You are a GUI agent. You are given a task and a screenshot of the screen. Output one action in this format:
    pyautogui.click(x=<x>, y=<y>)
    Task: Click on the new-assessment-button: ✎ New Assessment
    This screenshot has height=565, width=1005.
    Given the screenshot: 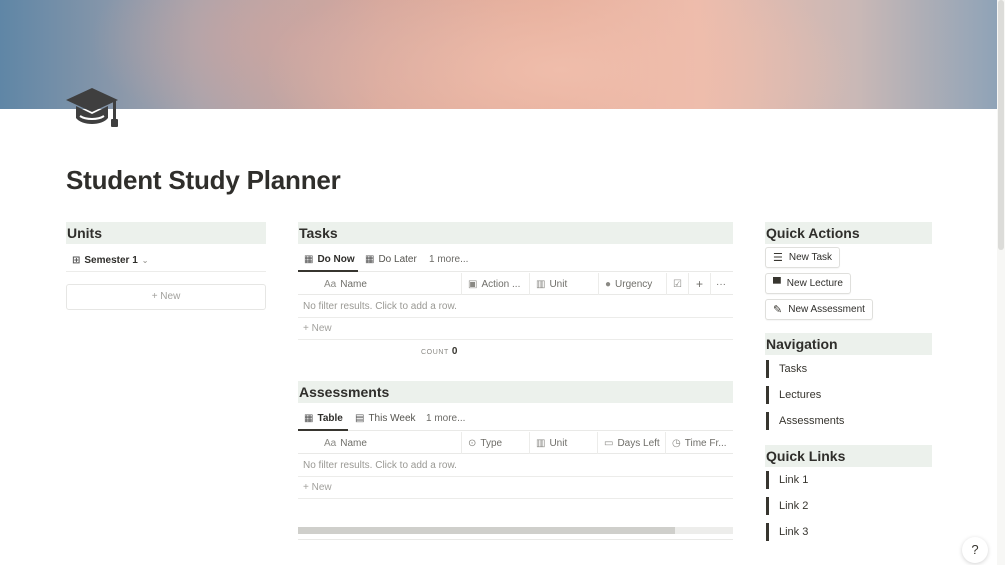 What is the action you would take?
    pyautogui.click(x=819, y=309)
    